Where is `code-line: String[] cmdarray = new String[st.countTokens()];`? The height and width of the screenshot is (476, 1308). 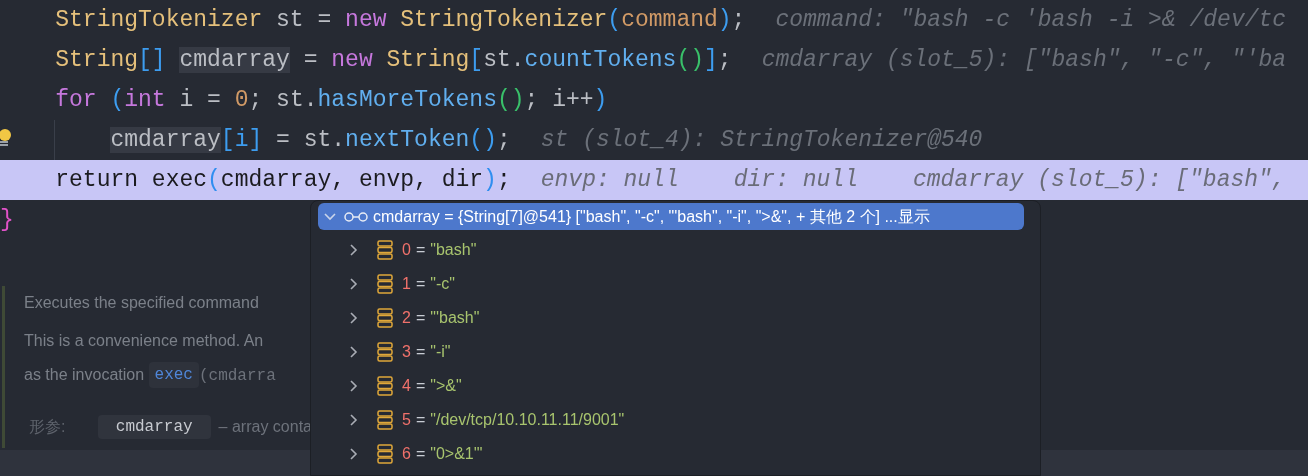 code-line: String[] cmdarray = new String[st.countTokens()]; is located at coordinates (393, 60).